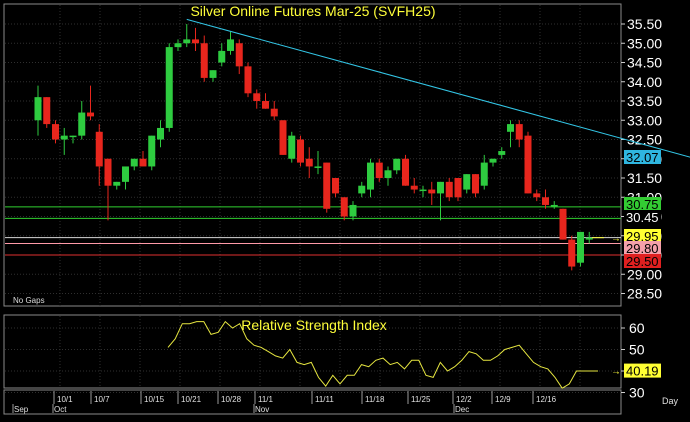 This screenshot has width=690, height=422. What do you see at coordinates (375, 399) in the screenshot?
I see `date-label: 11/18` at bounding box center [375, 399].